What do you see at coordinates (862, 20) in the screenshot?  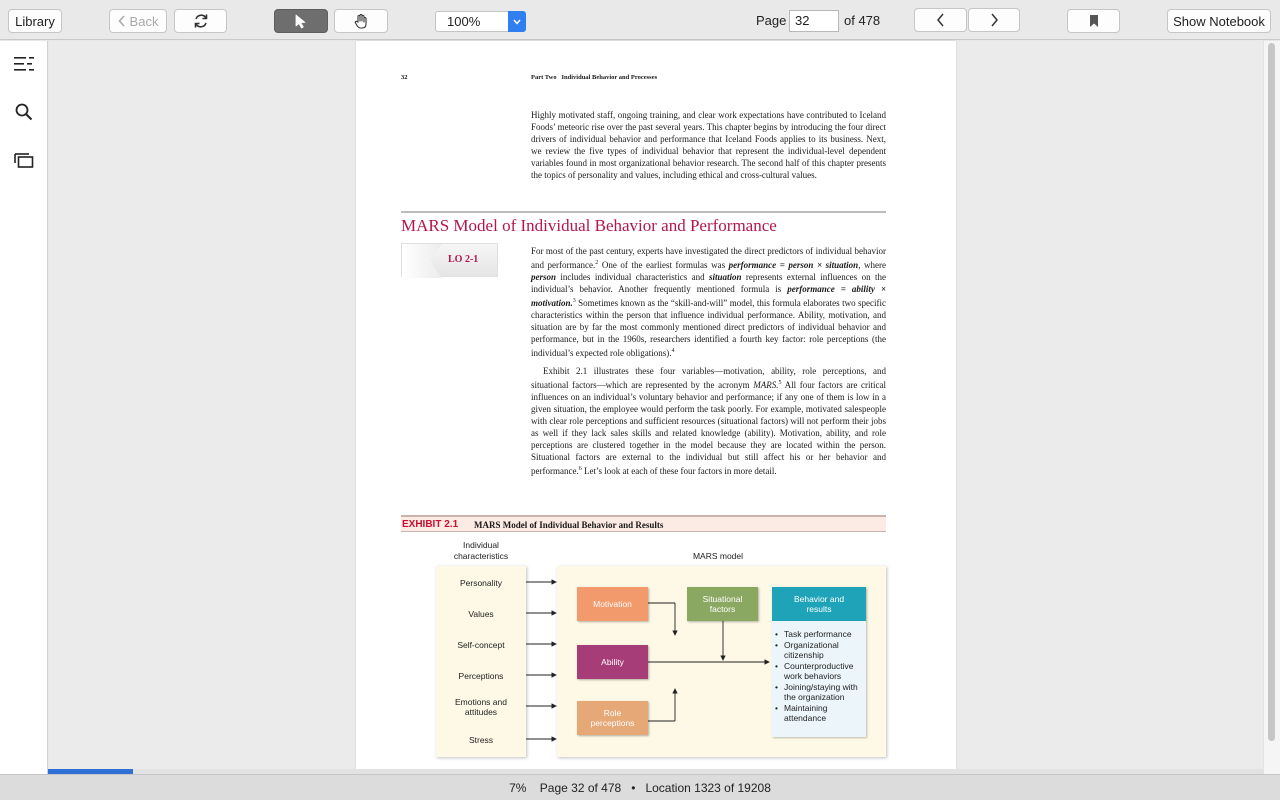 I see `page-count-label: of 478` at bounding box center [862, 20].